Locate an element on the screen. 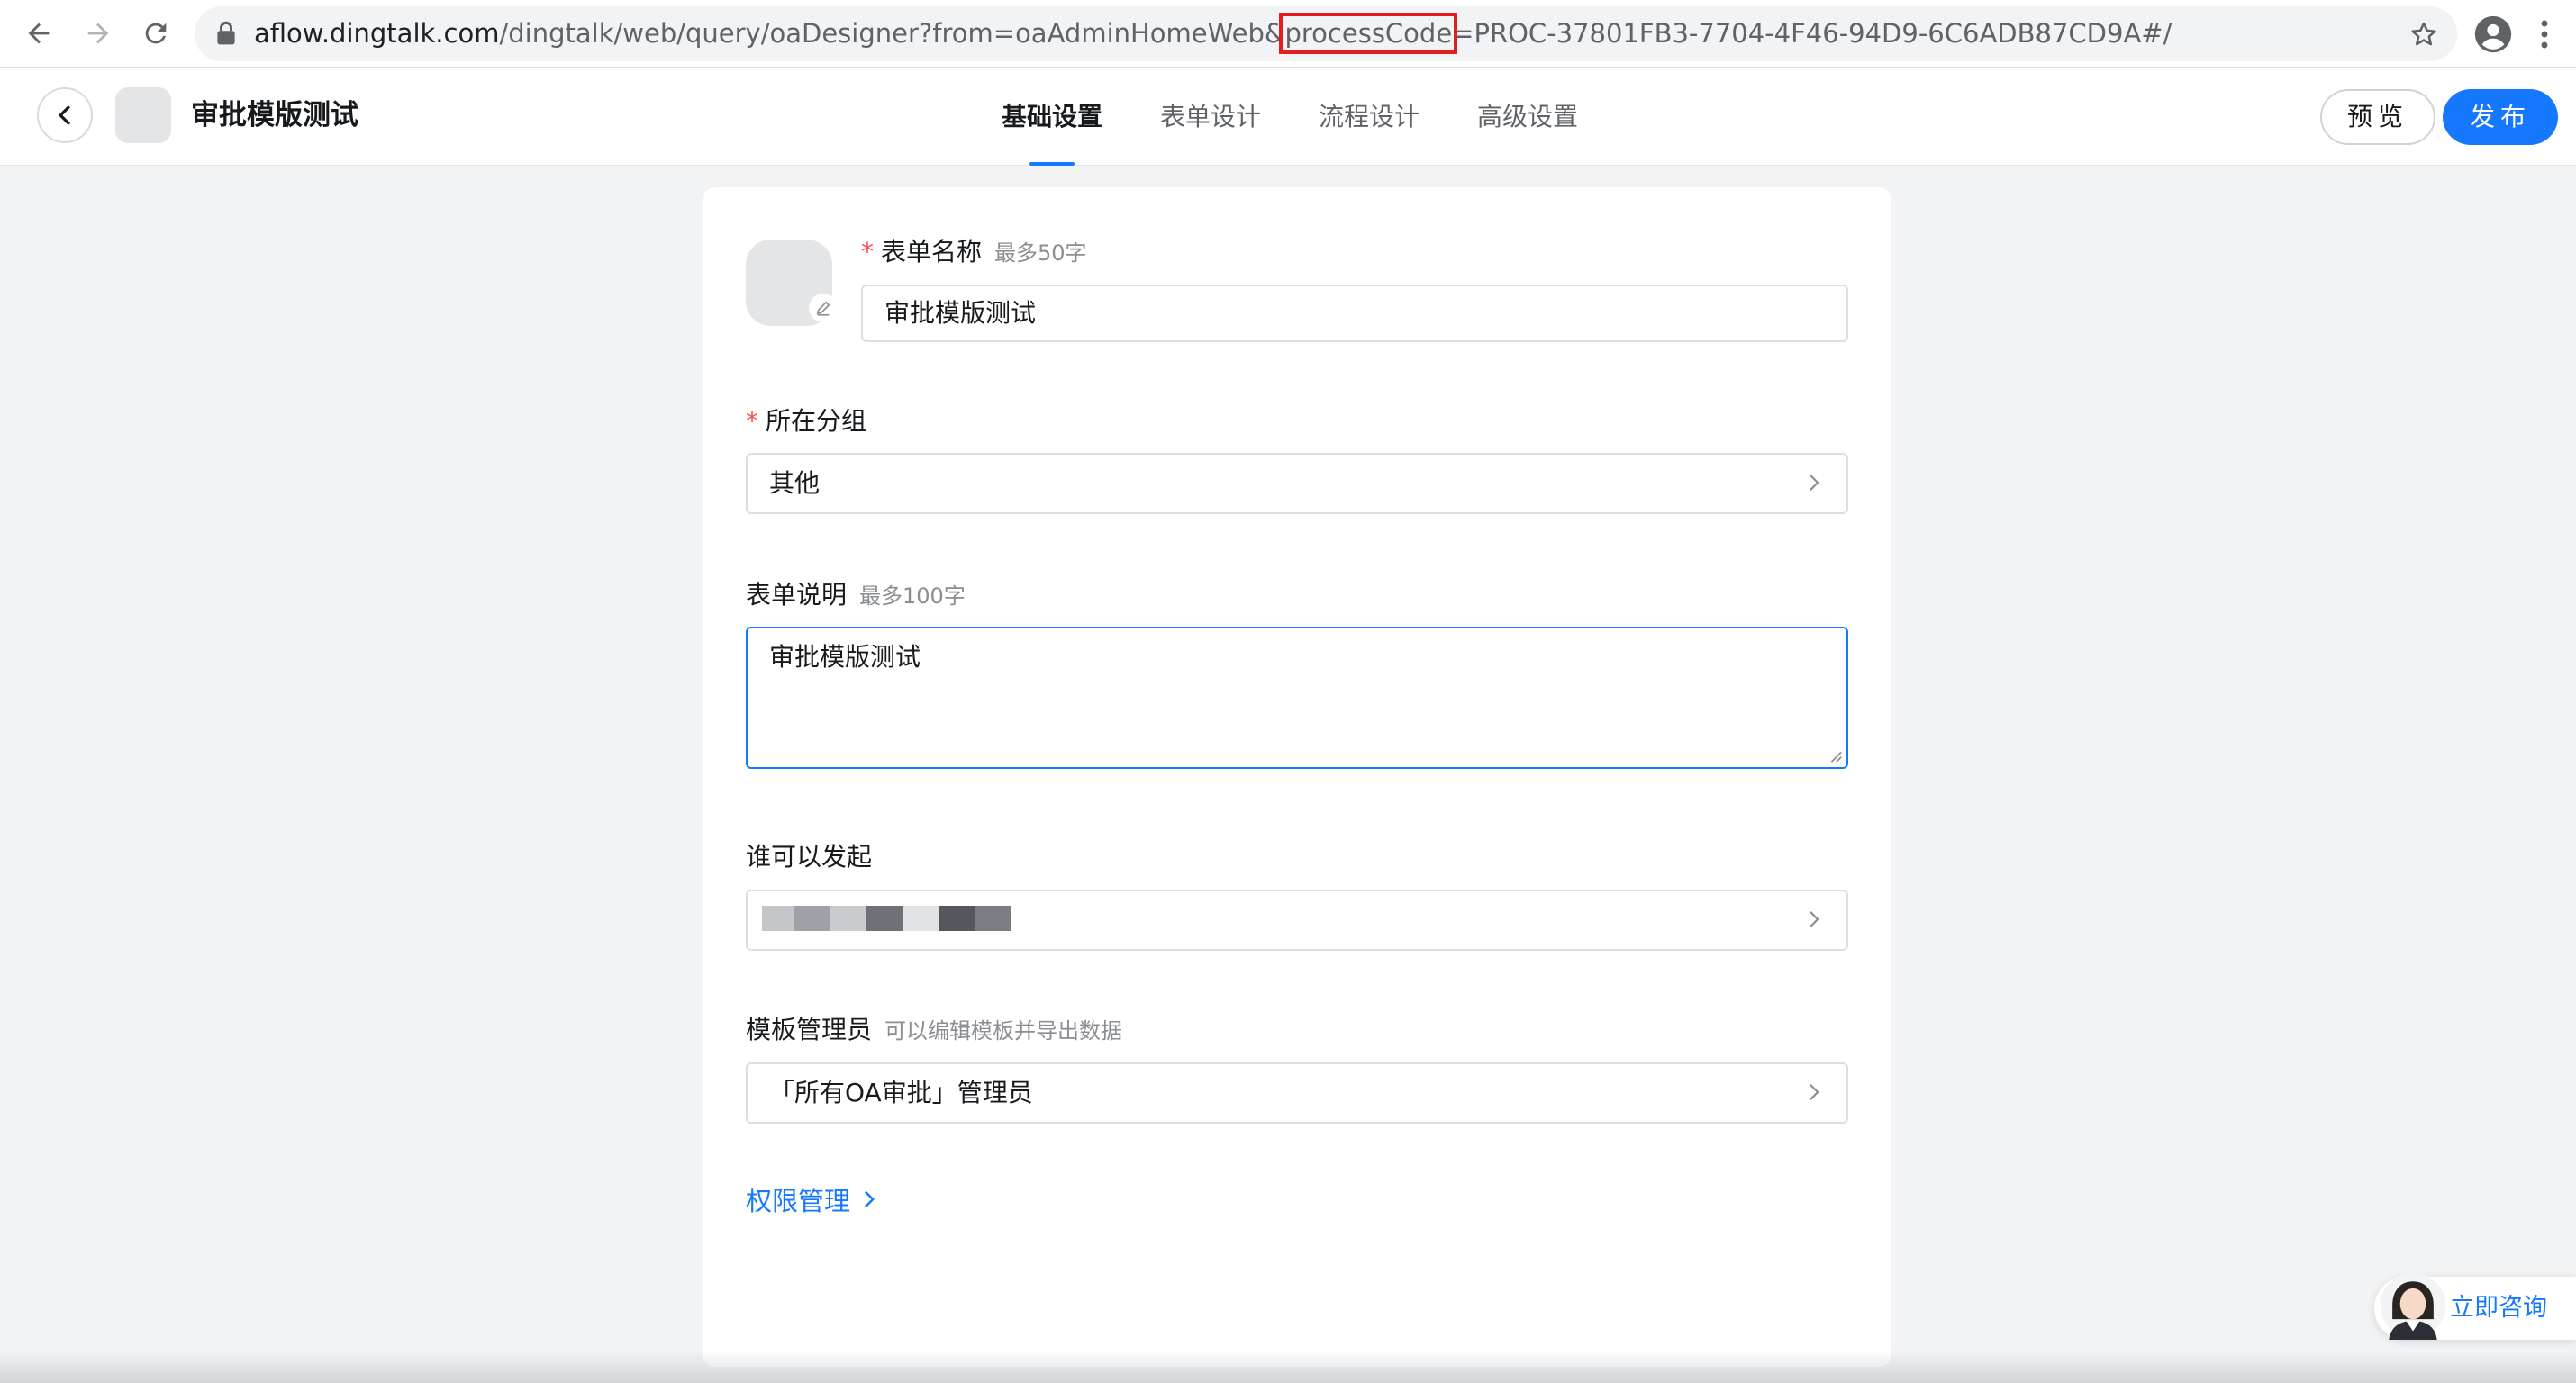 This screenshot has width=2576, height=1383. consult-widget: 立即咨询 is located at coordinates (2475, 1306).